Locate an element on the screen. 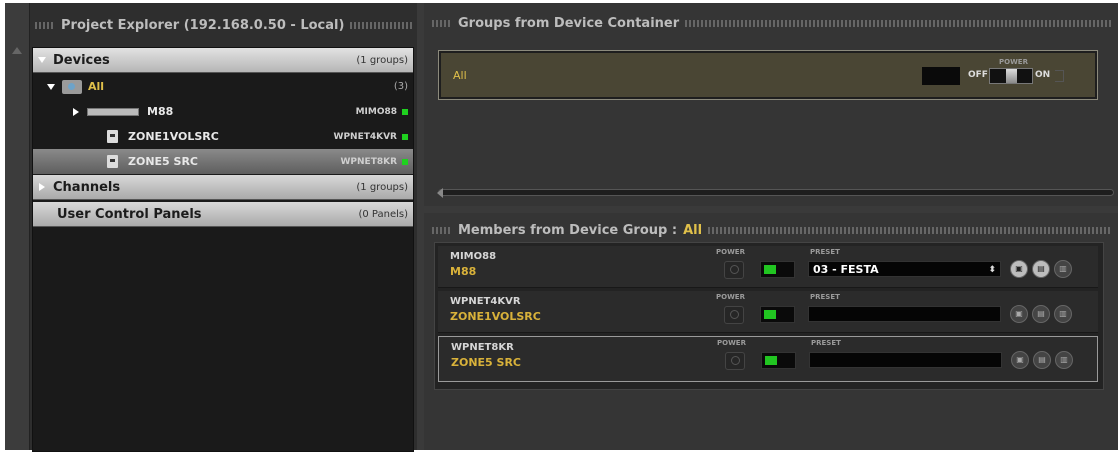  rack-device-icon is located at coordinates (113, 111).